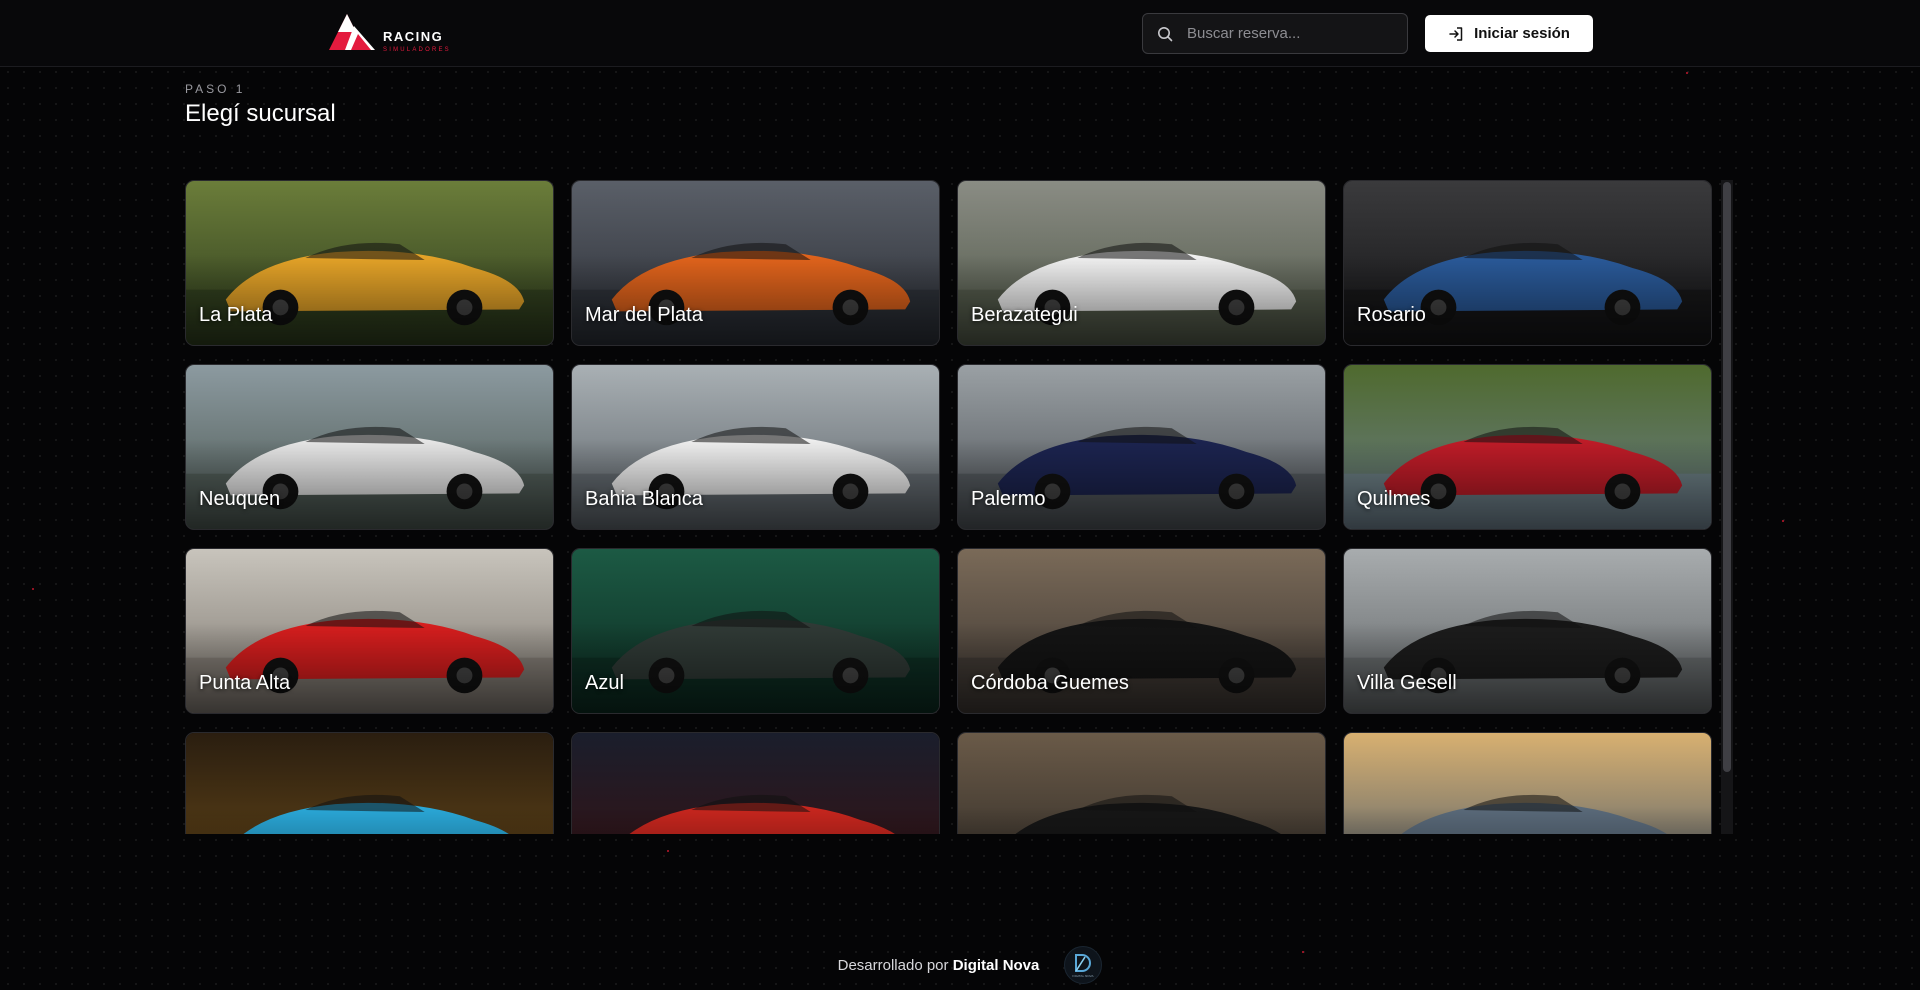 This screenshot has height=990, width=1920. Describe the element at coordinates (413, 36) in the screenshot. I see `logo-text: RACING` at that location.